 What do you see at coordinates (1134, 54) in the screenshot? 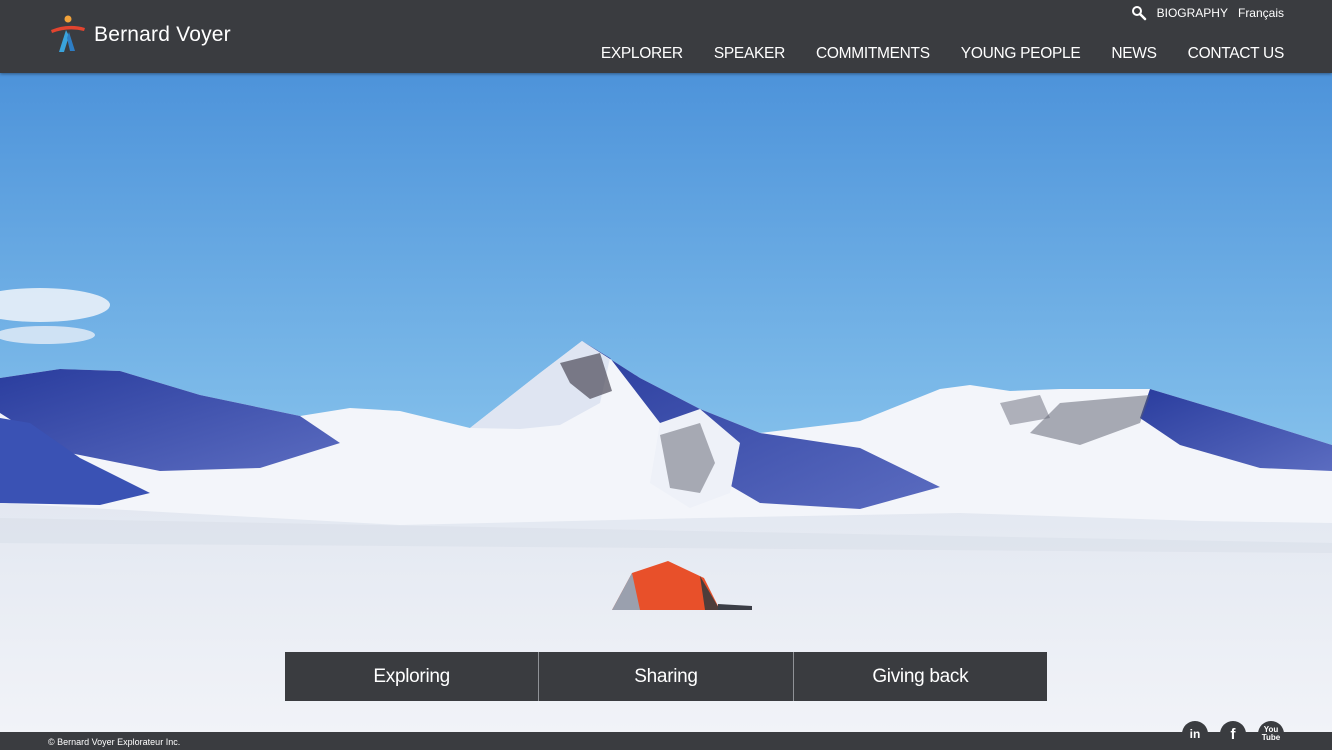
I see `nav-news: NEWS` at bounding box center [1134, 54].